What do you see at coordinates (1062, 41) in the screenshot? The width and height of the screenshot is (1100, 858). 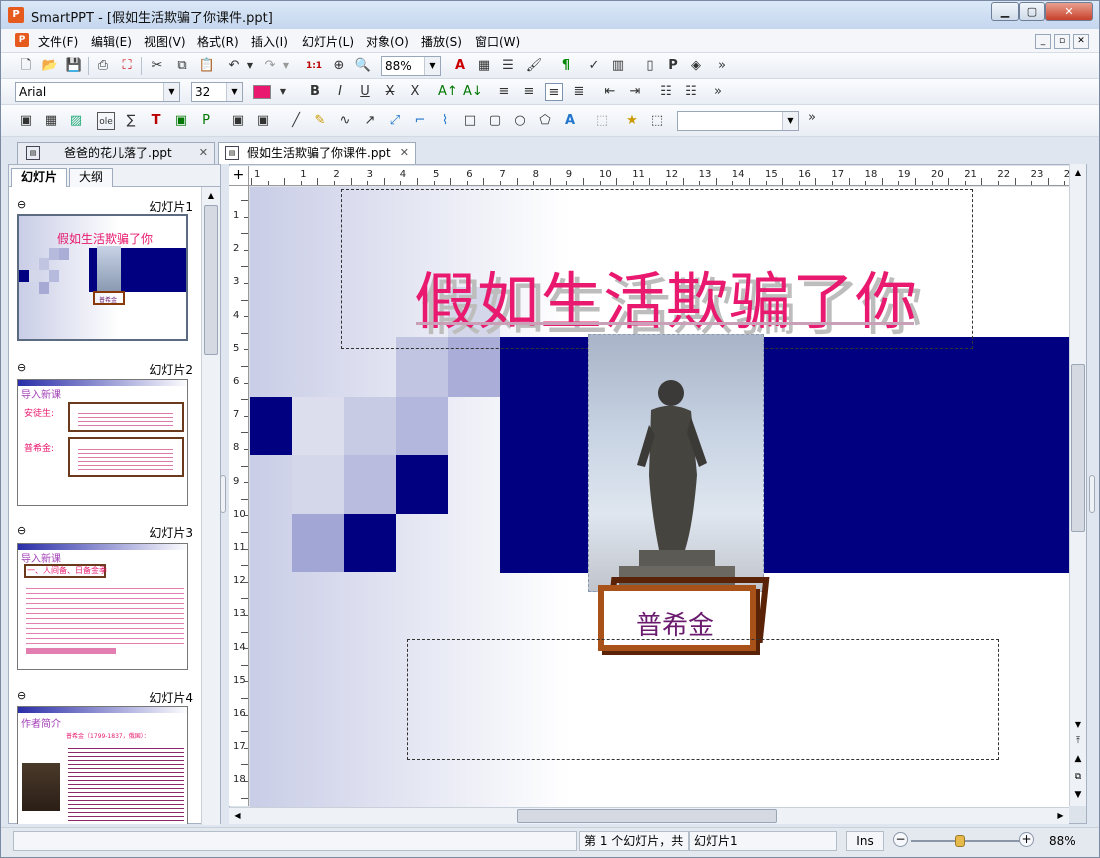 I see `mdi-restore-button: ▫` at bounding box center [1062, 41].